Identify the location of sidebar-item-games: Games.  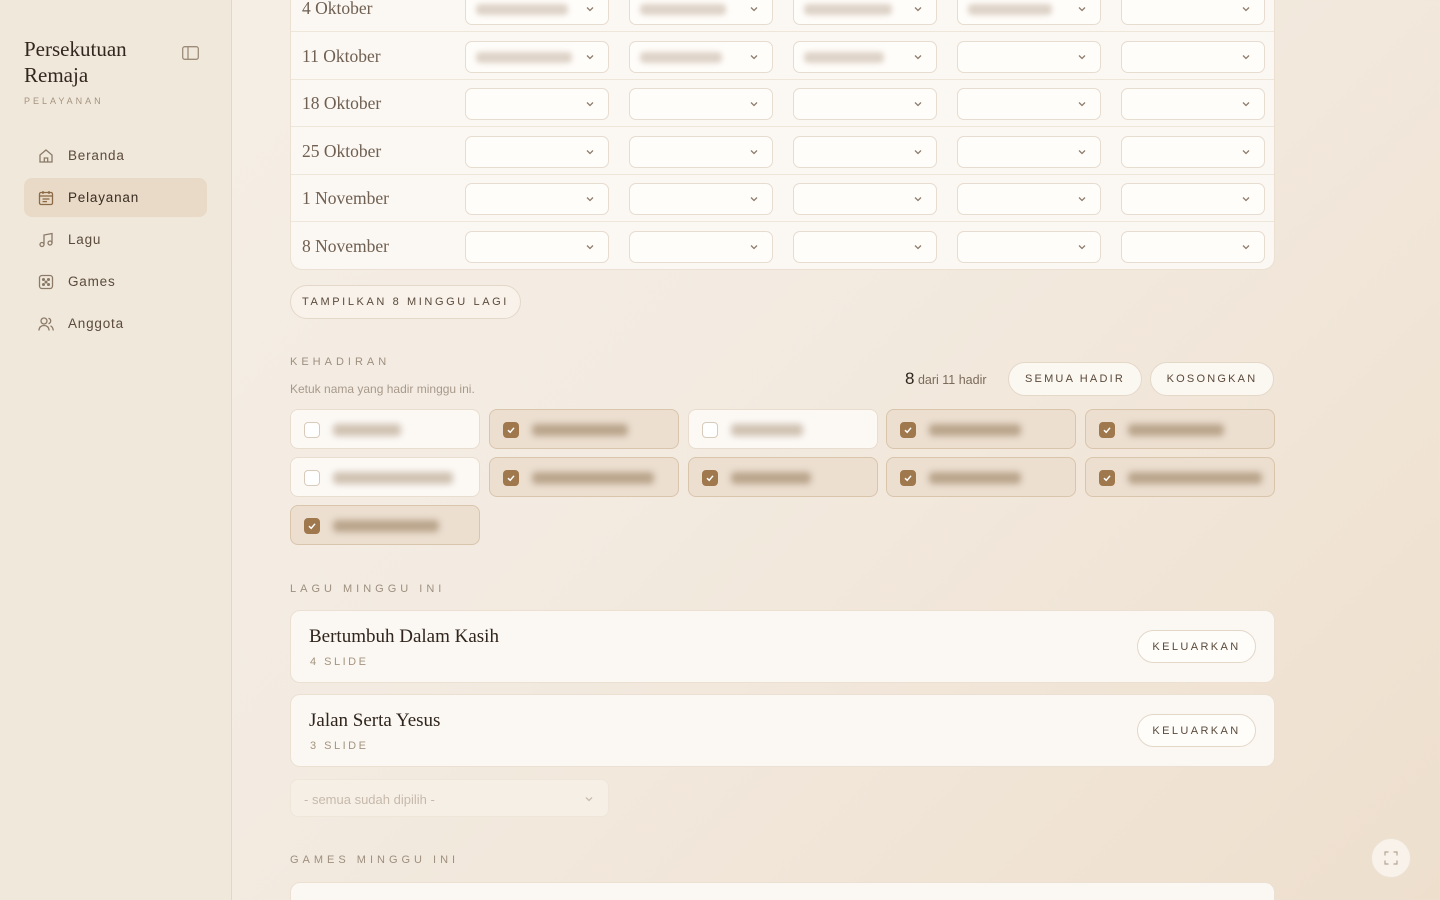
(115, 281).